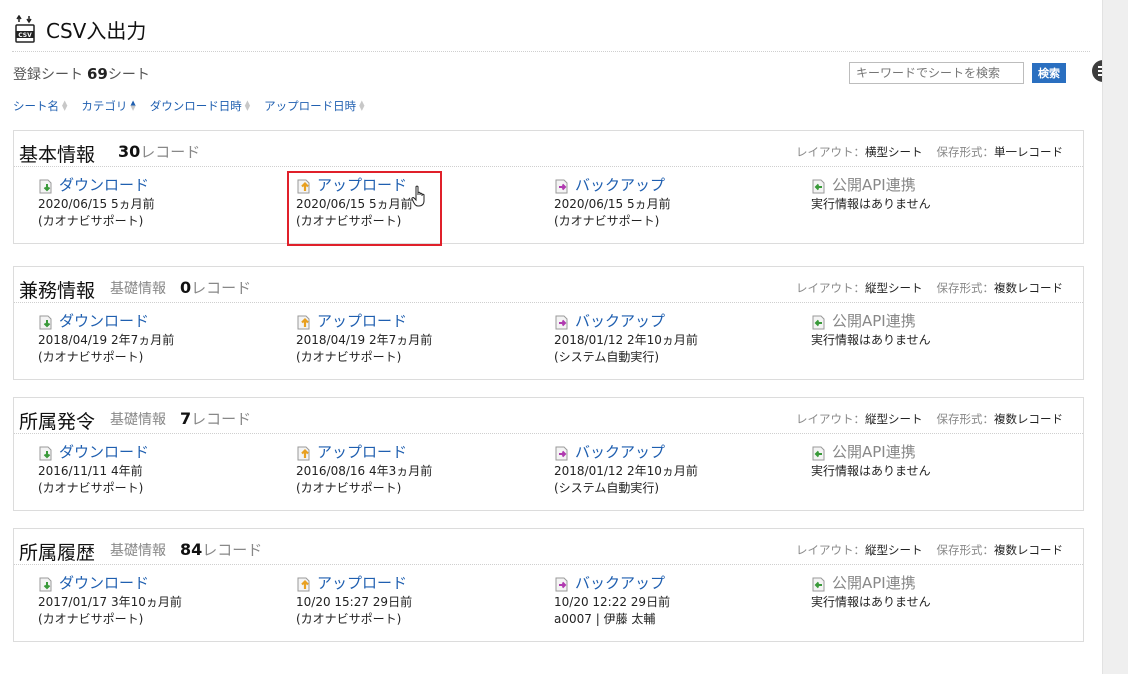  What do you see at coordinates (364, 470) in the screenshot?
I see `upload-action: アップロード 2016/08/16 4年3ヵ月前 (カオナビサポート)` at bounding box center [364, 470].